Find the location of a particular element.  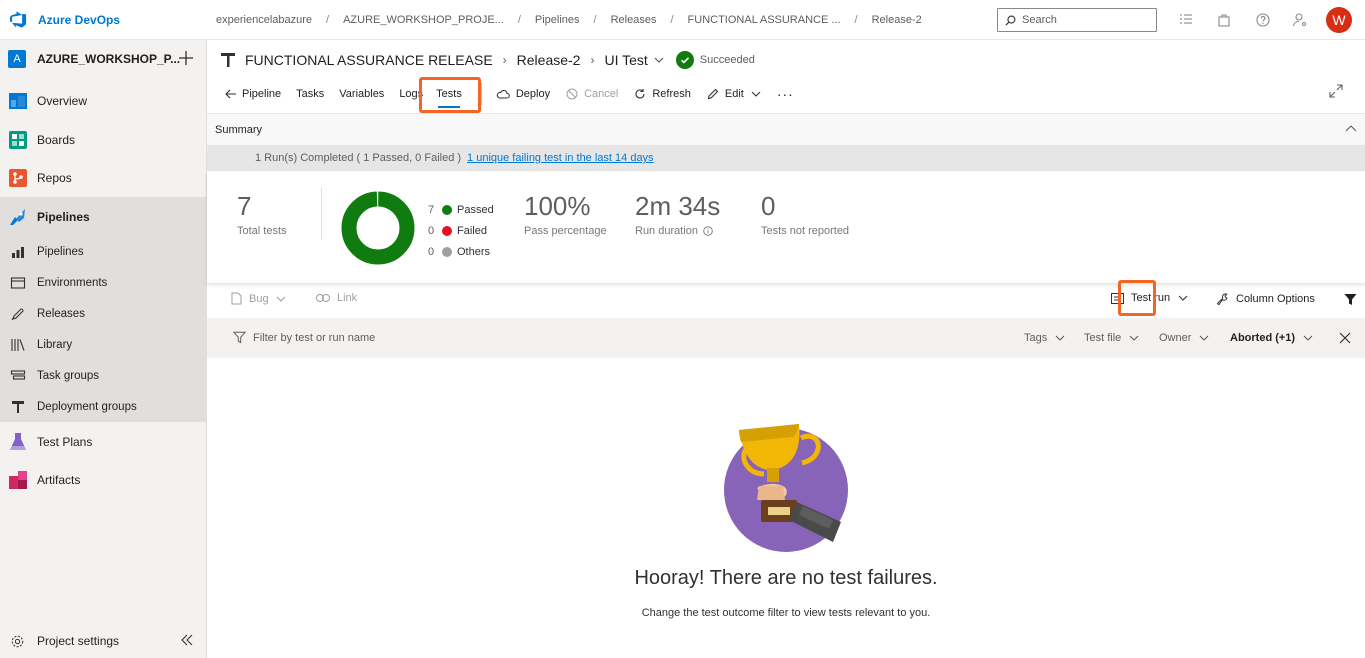

sidebar-subitem-label: Deployment groups is located at coordinates (87, 406).